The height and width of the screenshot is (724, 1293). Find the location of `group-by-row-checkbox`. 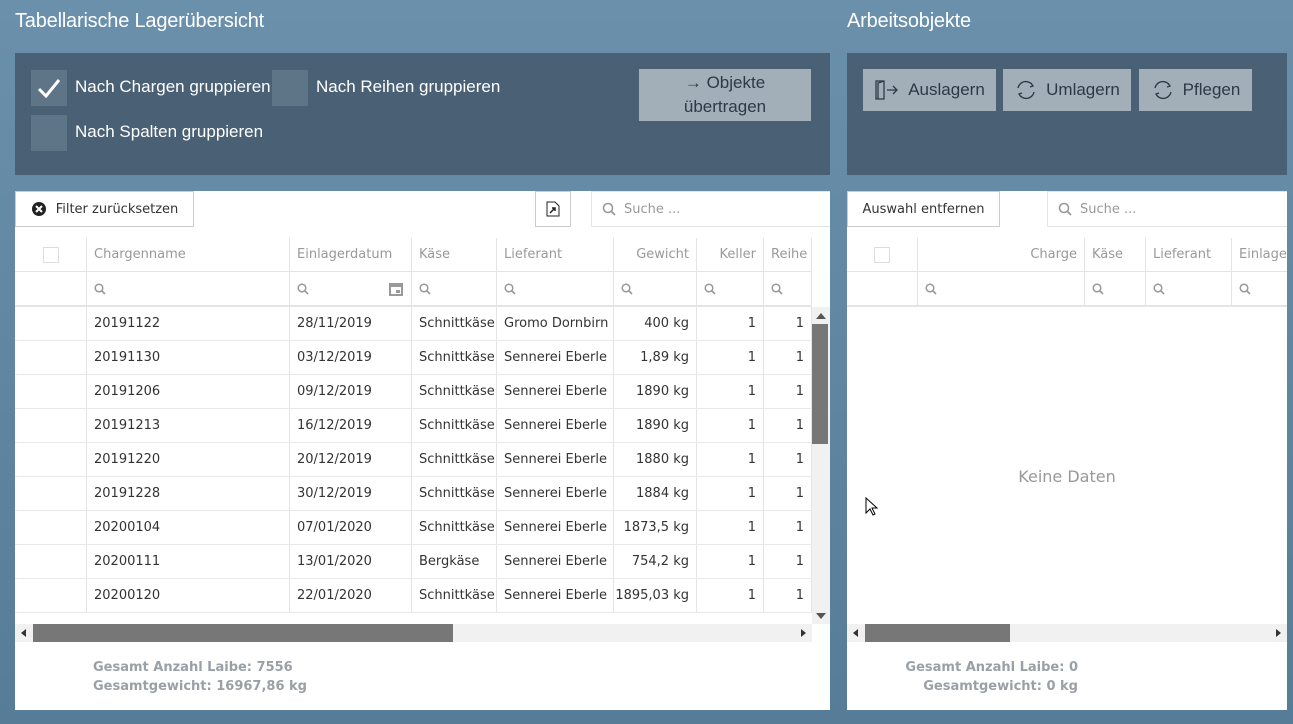

group-by-row-checkbox is located at coordinates (290, 88).